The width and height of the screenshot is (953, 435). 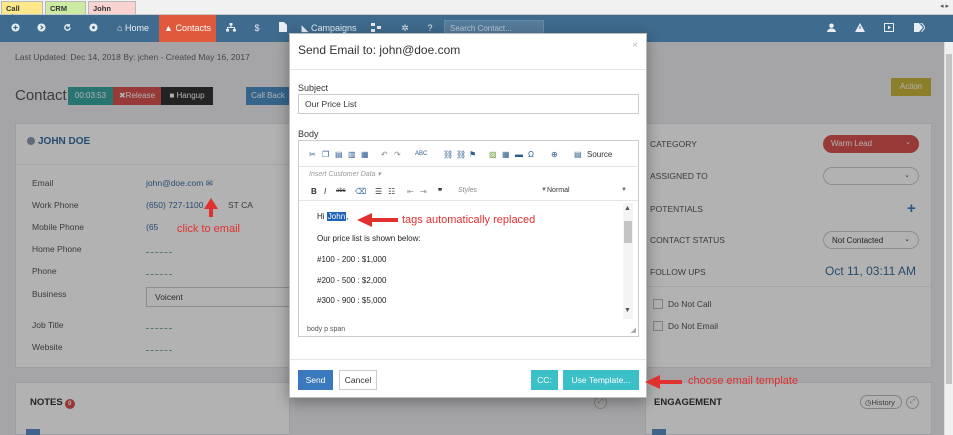 I want to click on annotation-tags-replaced: tags automatically replaced, so click(x=469, y=220).